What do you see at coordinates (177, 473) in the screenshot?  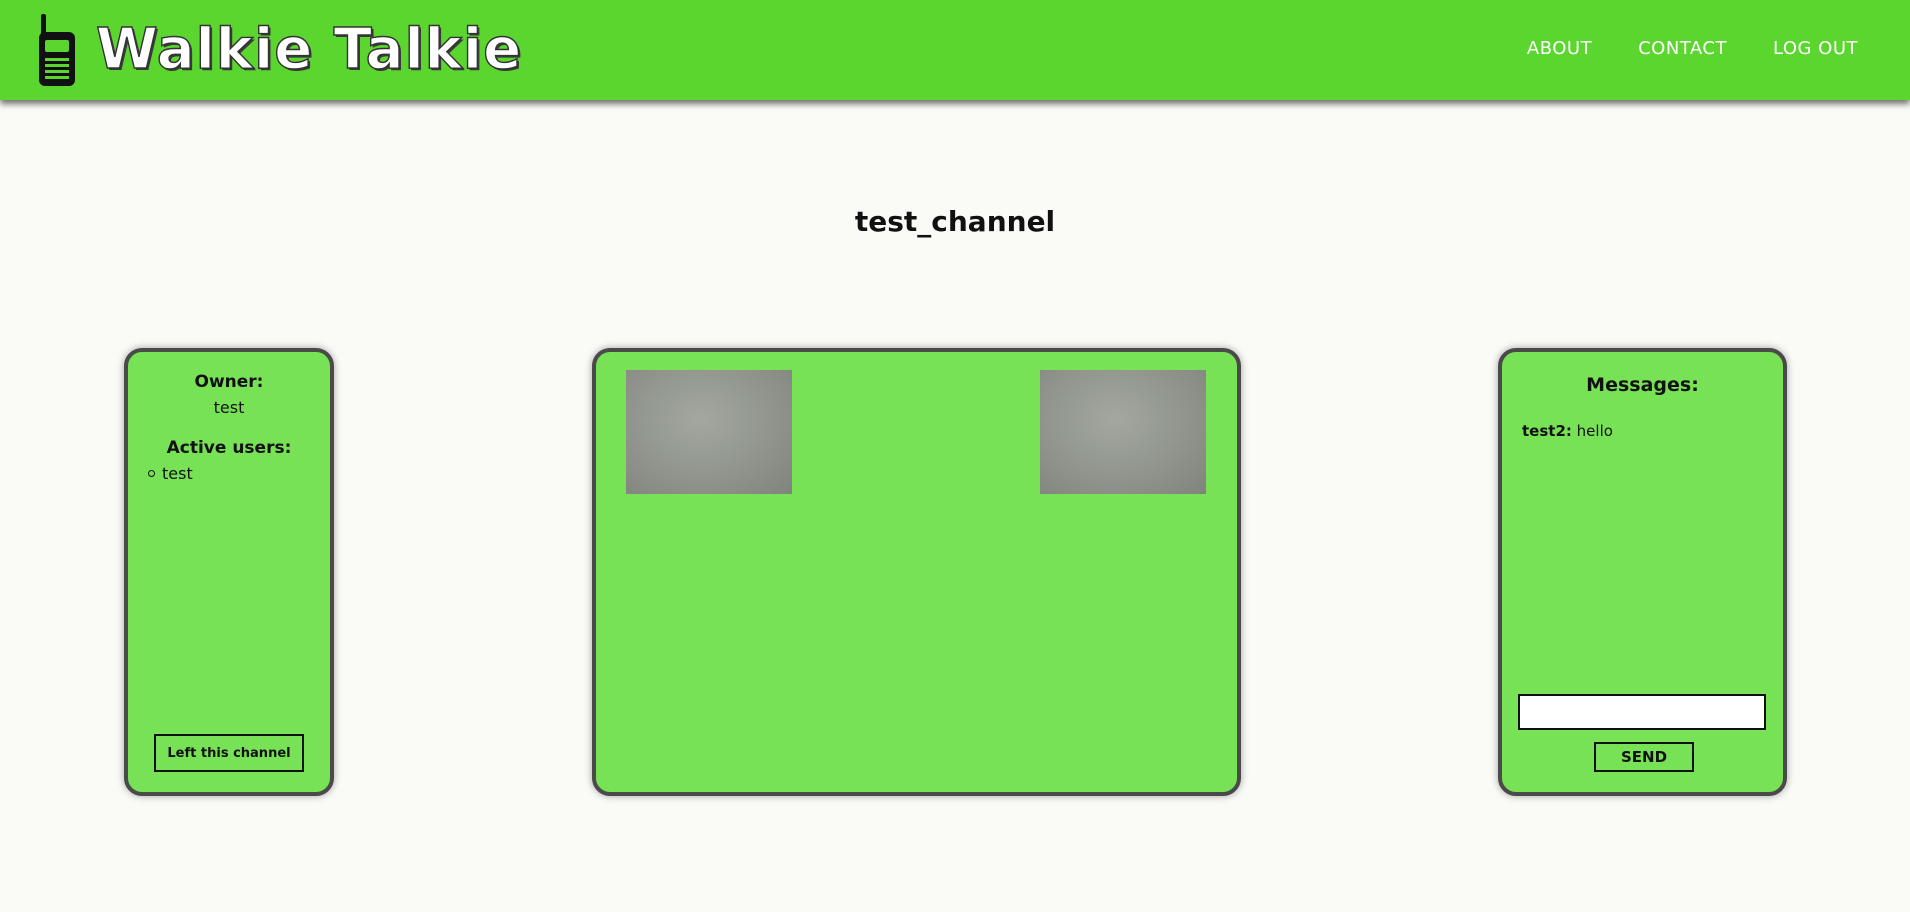 I see `active-user-name: test` at bounding box center [177, 473].